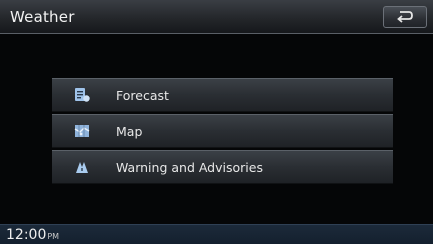  I want to click on clock-time: 12:00, so click(26, 235).